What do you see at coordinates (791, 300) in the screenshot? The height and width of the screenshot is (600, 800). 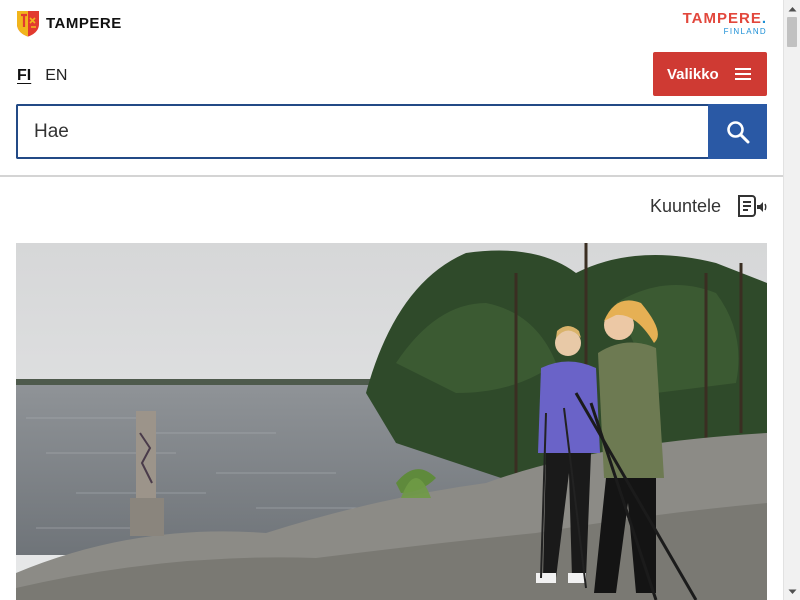 I see `page-scrollbar` at bounding box center [791, 300].